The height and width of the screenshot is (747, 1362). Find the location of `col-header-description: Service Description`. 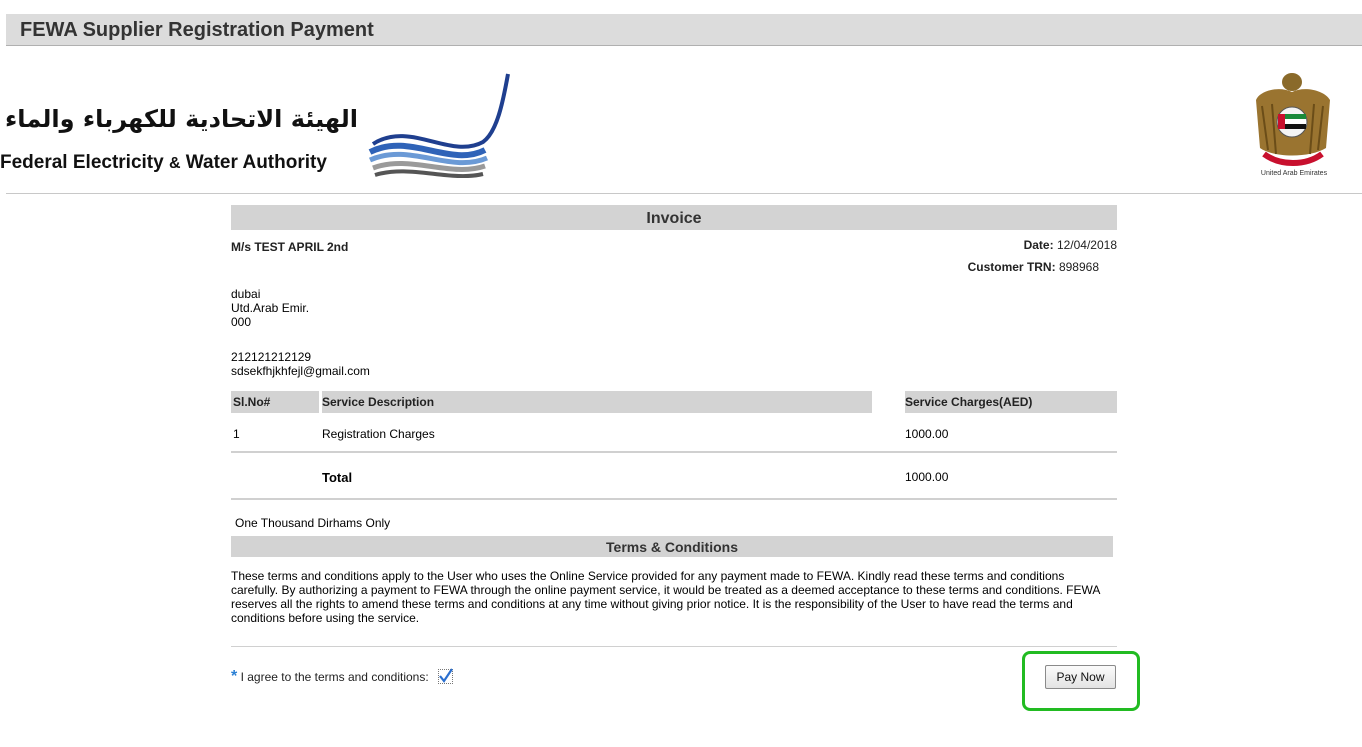

col-header-description: Service Description is located at coordinates (597, 402).